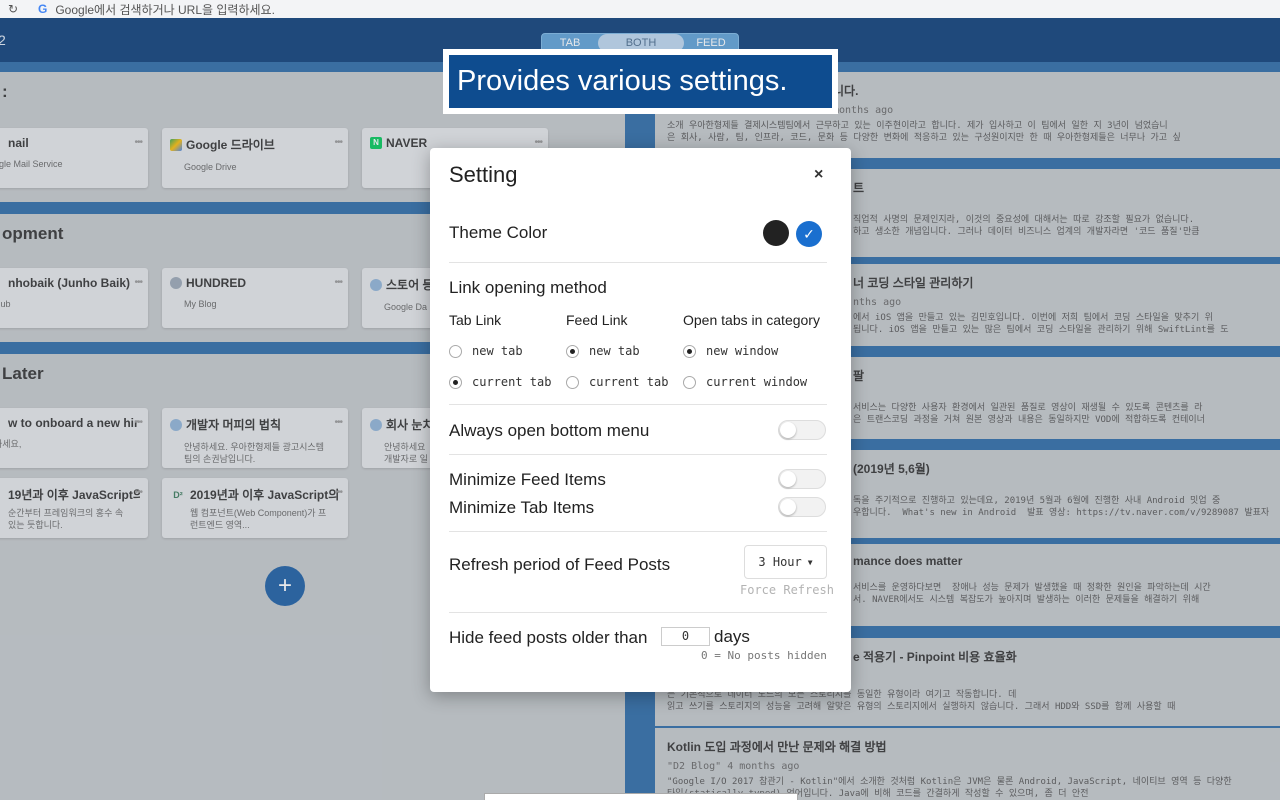 The image size is (1280, 800). I want to click on settings-tooltip: Provides various settings., so click(640, 81).